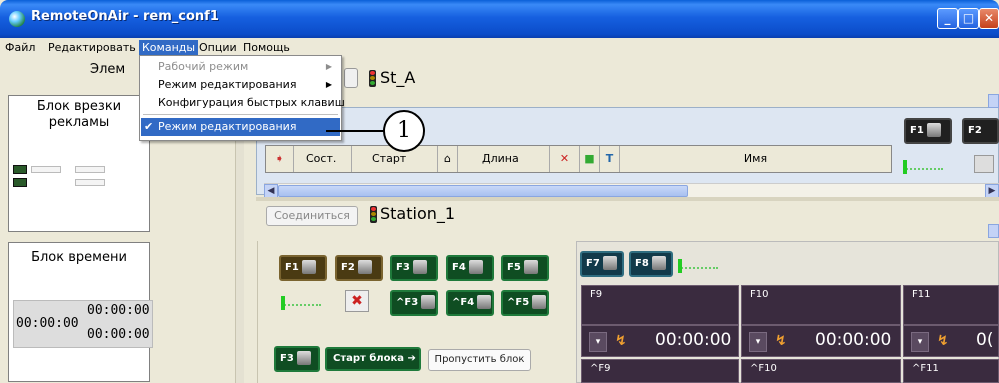  Describe the element at coordinates (169, 47) in the screenshot. I see `menu-commands: Команды` at that location.